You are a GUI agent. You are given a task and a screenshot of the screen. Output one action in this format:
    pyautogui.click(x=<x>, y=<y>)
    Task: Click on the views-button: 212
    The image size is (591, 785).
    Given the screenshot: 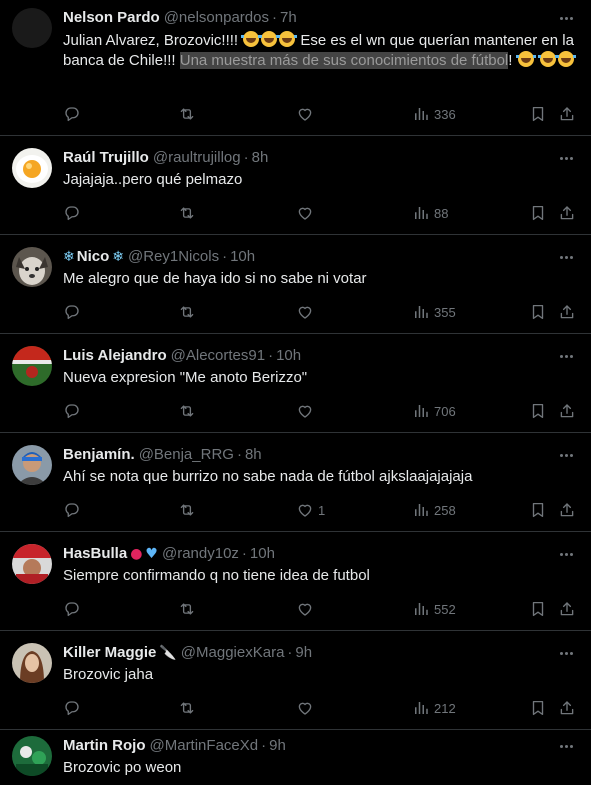 What is the action you would take?
    pyautogui.click(x=434, y=708)
    